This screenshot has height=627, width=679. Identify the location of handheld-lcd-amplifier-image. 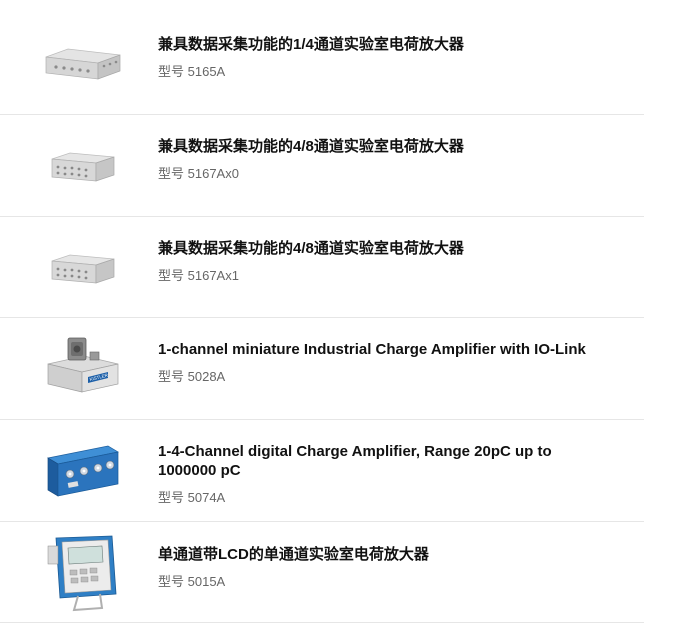
(83, 572).